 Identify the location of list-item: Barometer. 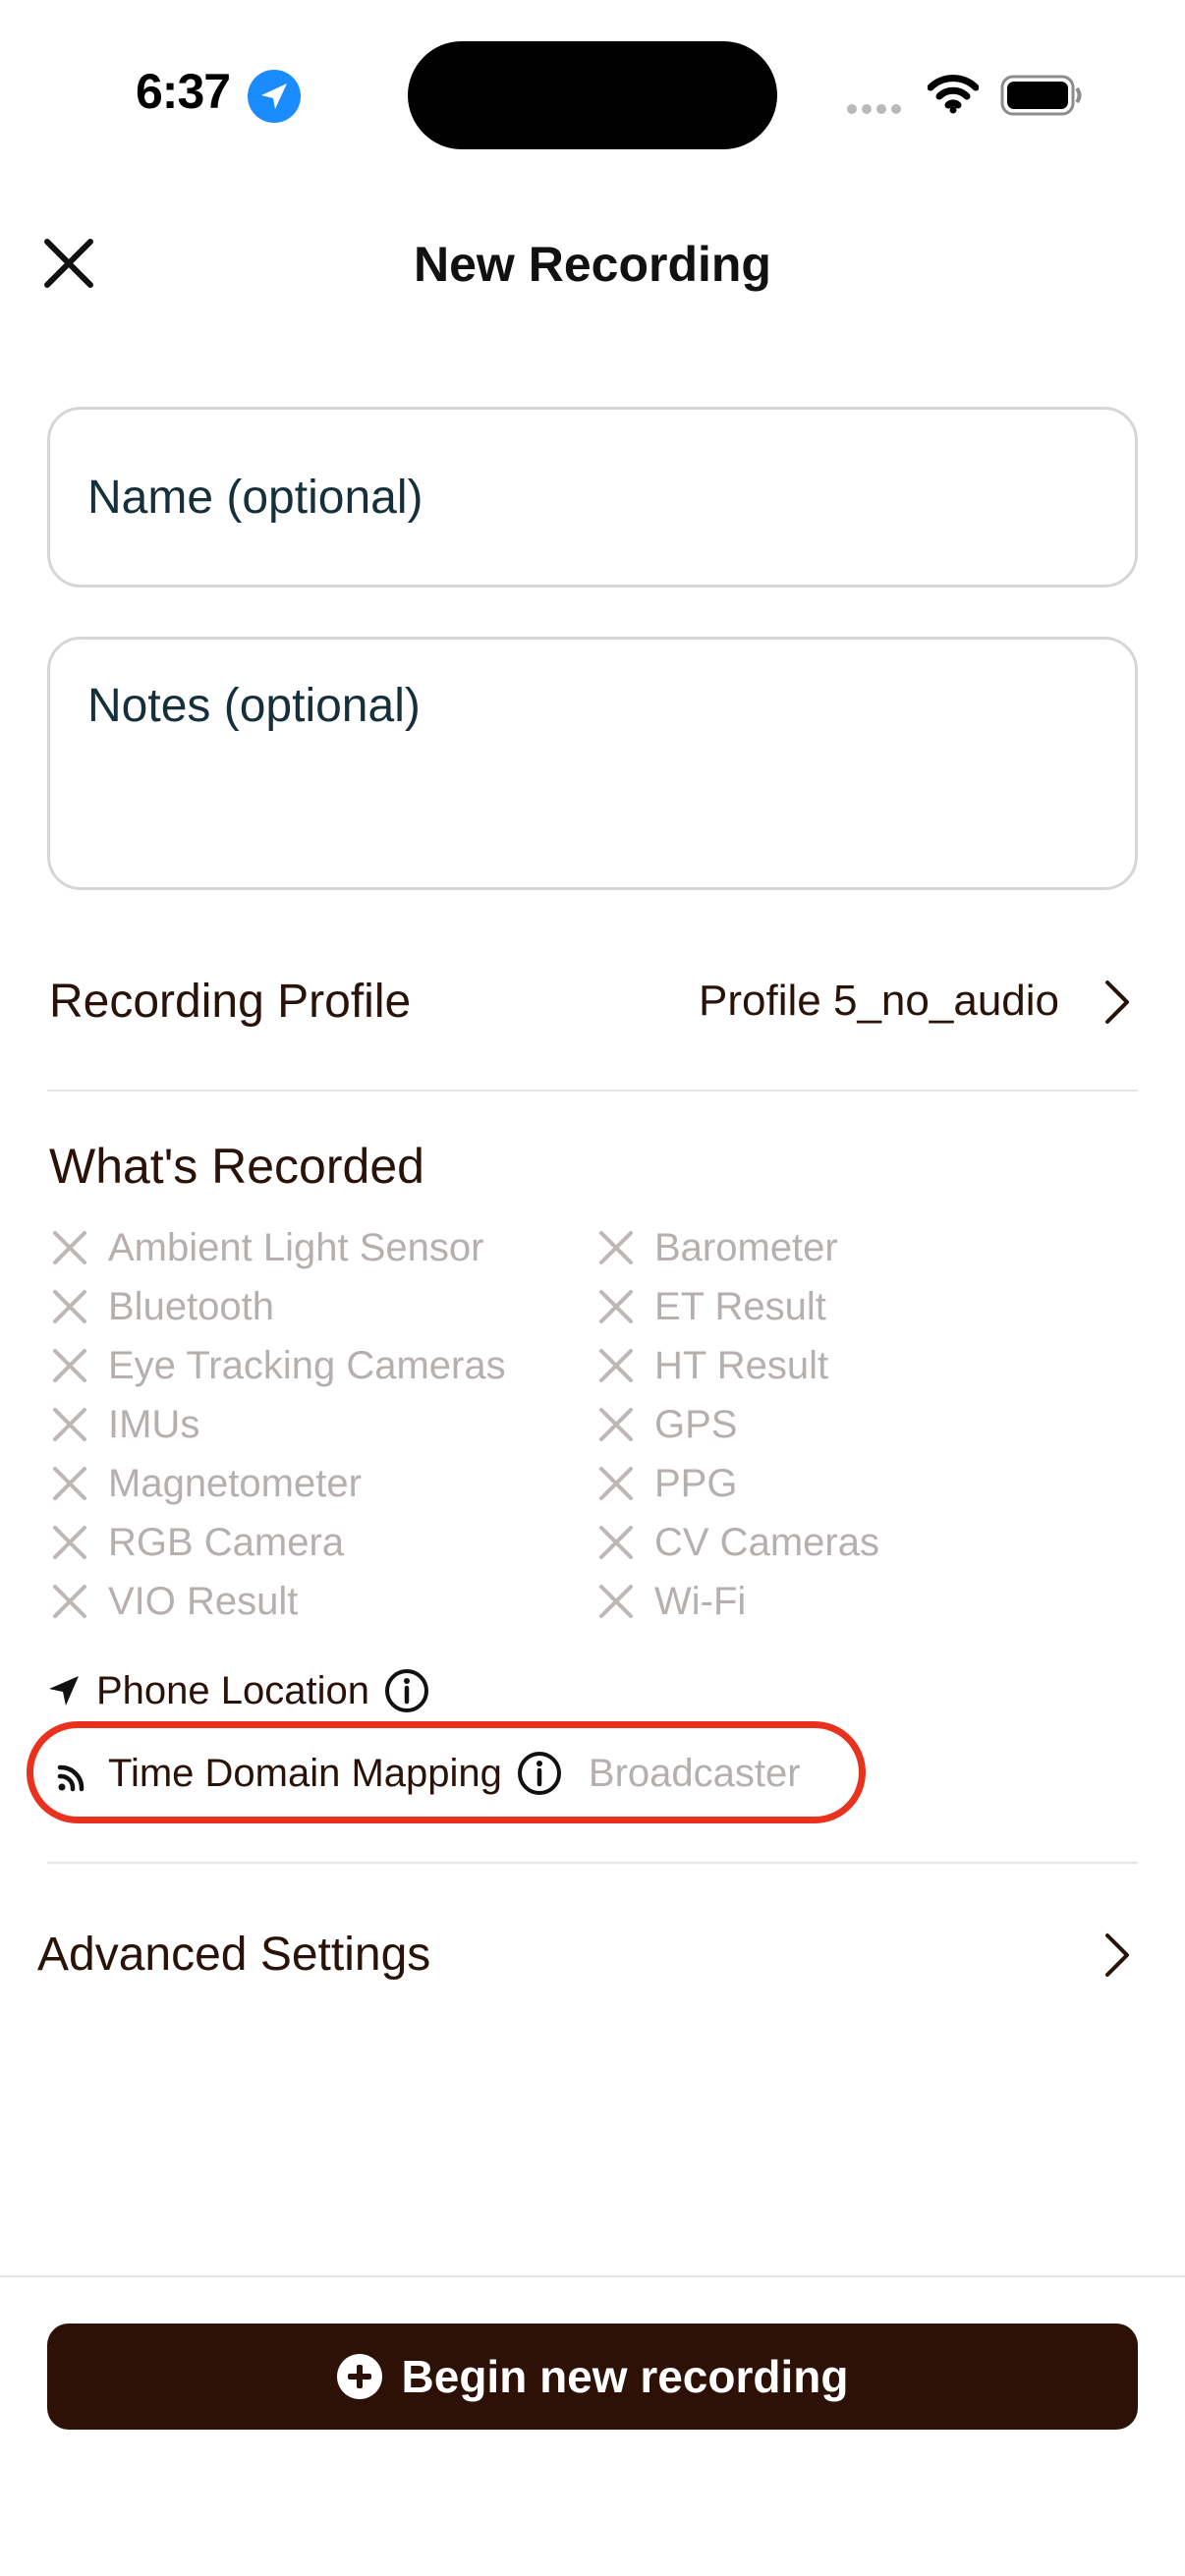
(737, 1247).